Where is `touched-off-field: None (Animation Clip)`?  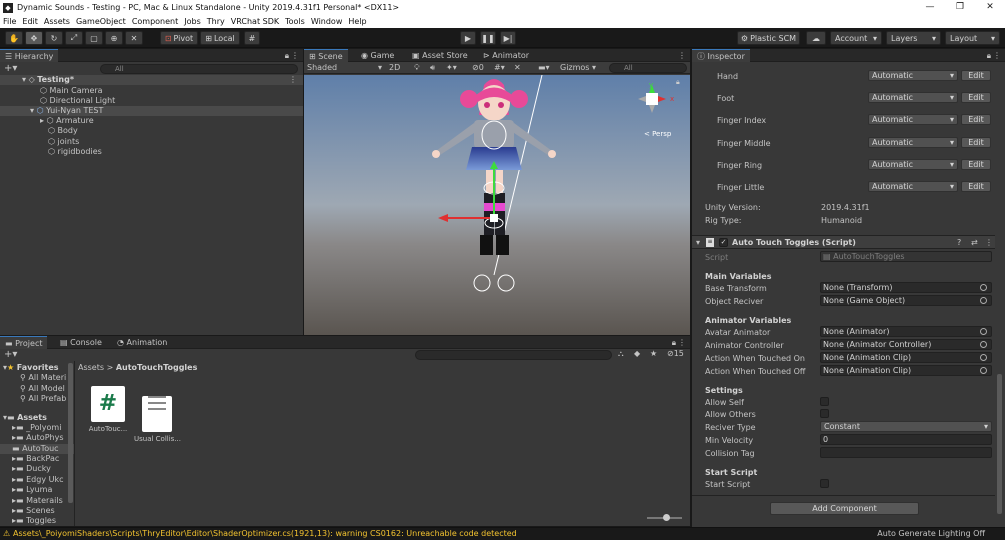
touched-off-field: None (Animation Clip) is located at coordinates (906, 370).